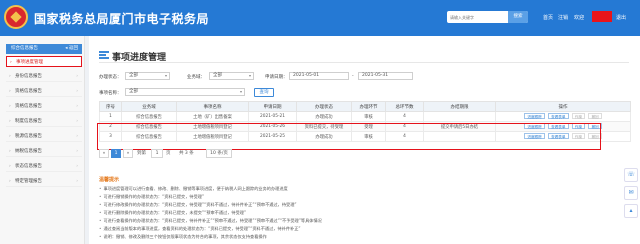  I want to click on search-button: 搜索, so click(518, 17).